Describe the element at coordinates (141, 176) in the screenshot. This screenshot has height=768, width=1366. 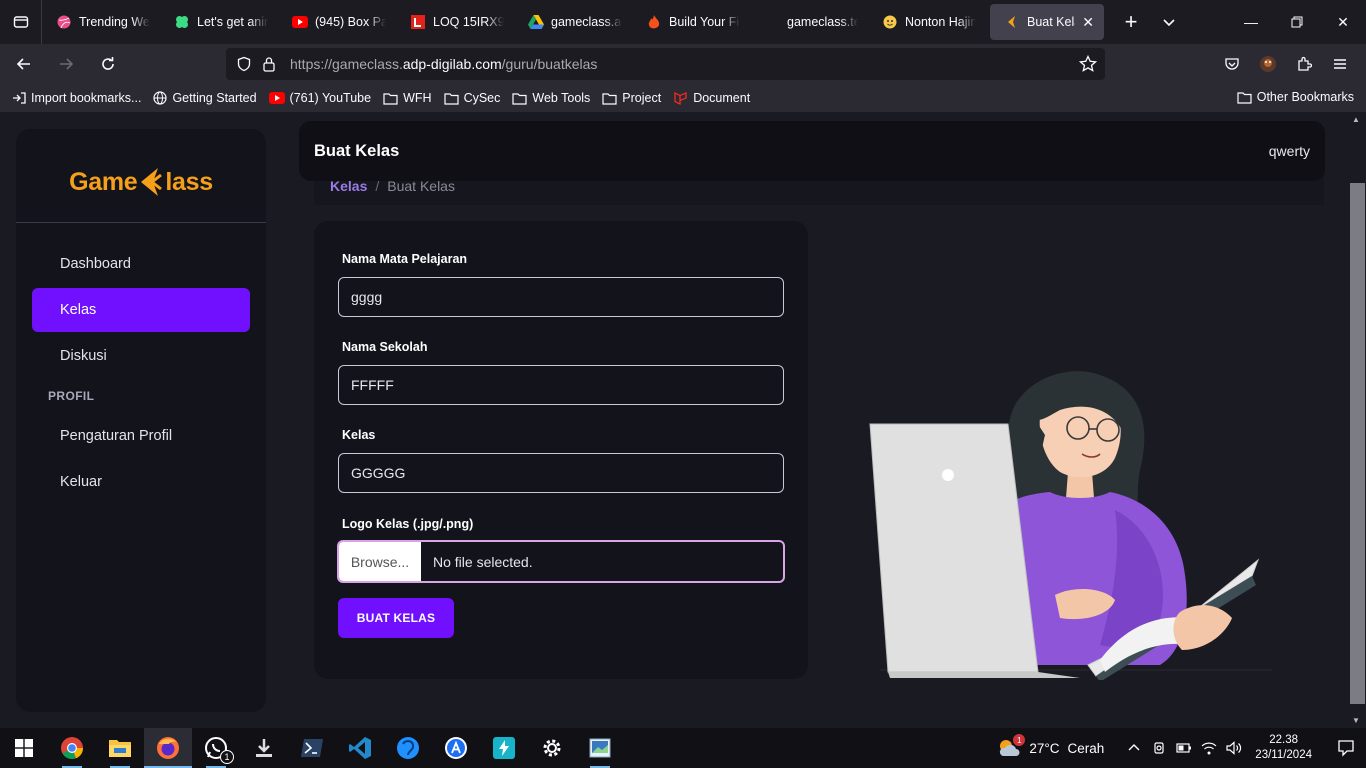
I see `brand-logo: Game lass` at that location.